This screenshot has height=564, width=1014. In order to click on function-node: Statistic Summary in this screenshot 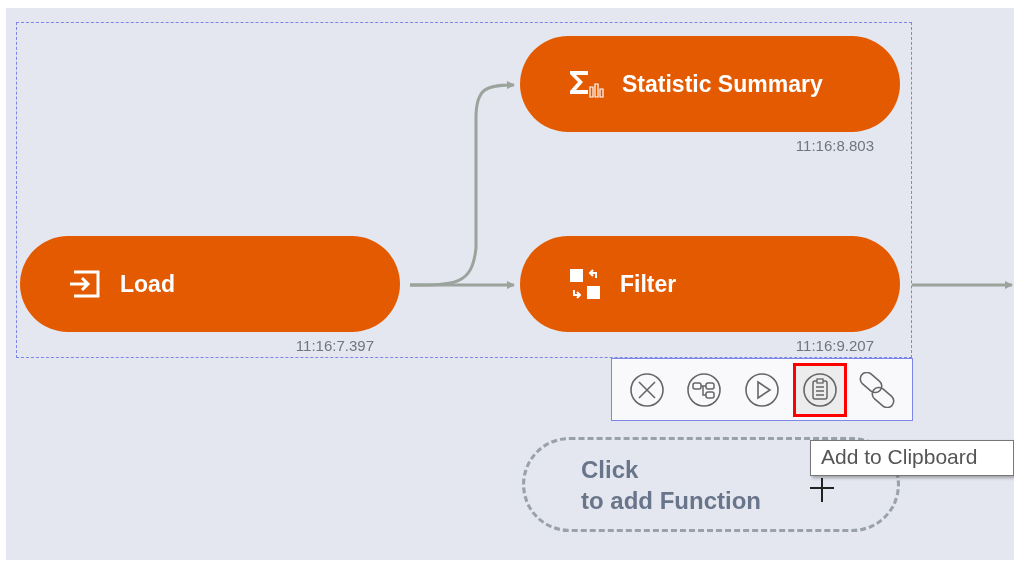, I will do `click(710, 84)`.